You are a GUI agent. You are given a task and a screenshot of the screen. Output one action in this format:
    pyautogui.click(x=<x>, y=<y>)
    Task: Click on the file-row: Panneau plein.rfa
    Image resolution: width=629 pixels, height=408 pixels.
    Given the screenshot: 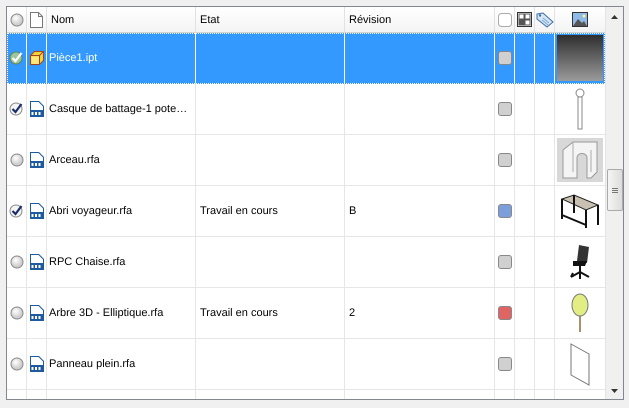 What is the action you would take?
    pyautogui.click(x=306, y=364)
    